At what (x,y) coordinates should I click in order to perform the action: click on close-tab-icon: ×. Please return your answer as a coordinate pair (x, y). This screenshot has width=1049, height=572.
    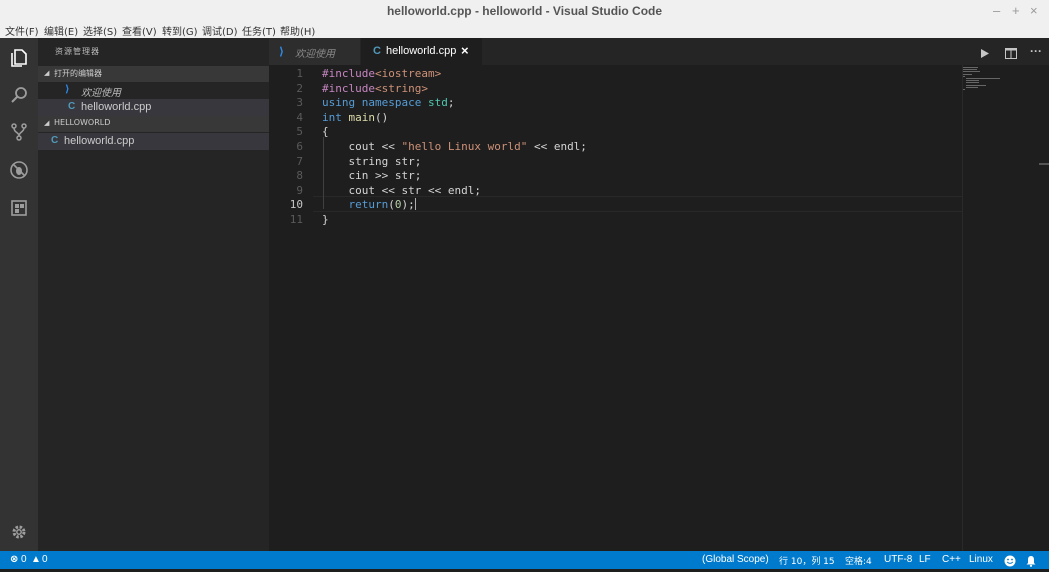
    Looking at the image, I should click on (465, 50).